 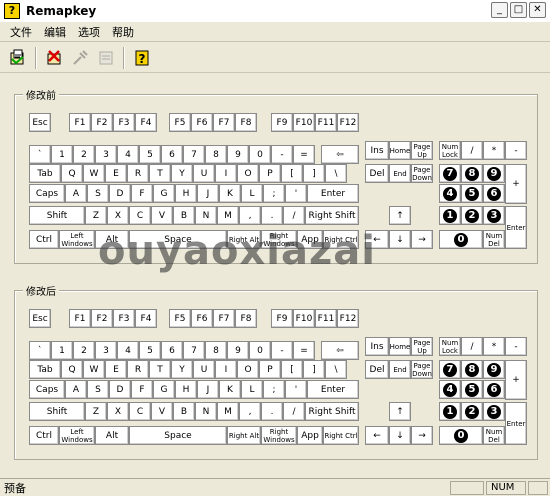 I want to click on before-key-f8: F8, so click(x=246, y=122).